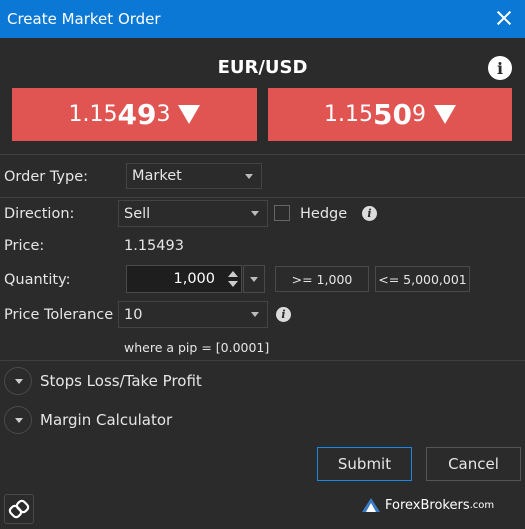  What do you see at coordinates (197, 347) in the screenshot?
I see `pip-hint: where a pip = [0.0001]` at bounding box center [197, 347].